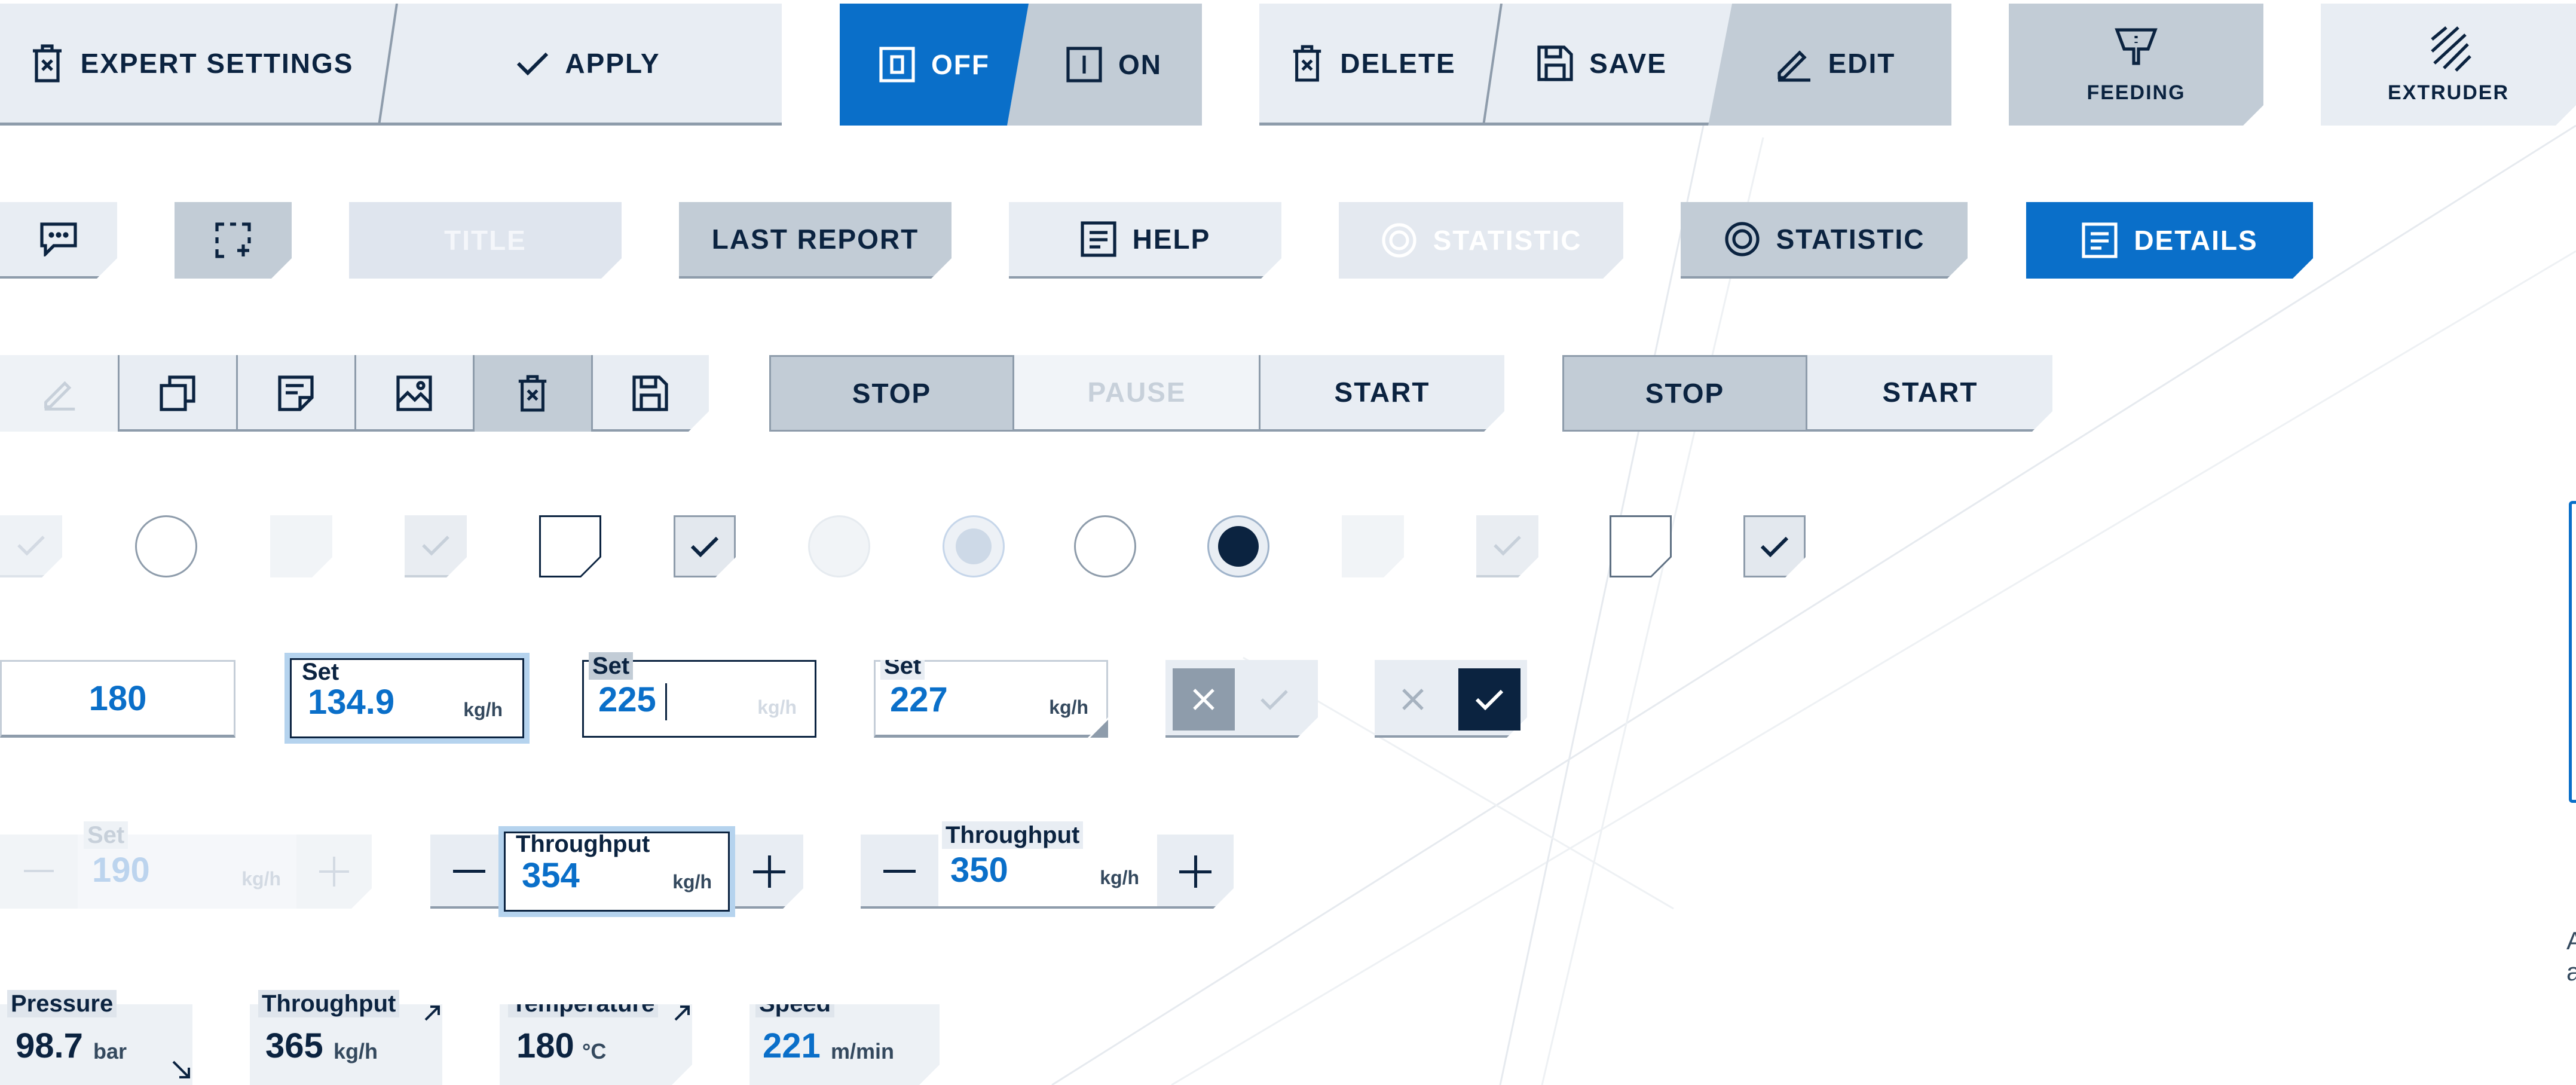 The width and height of the screenshot is (2576, 1085). What do you see at coordinates (1481, 240) in the screenshot?
I see `statistic-disabled-button: STATISTIC` at bounding box center [1481, 240].